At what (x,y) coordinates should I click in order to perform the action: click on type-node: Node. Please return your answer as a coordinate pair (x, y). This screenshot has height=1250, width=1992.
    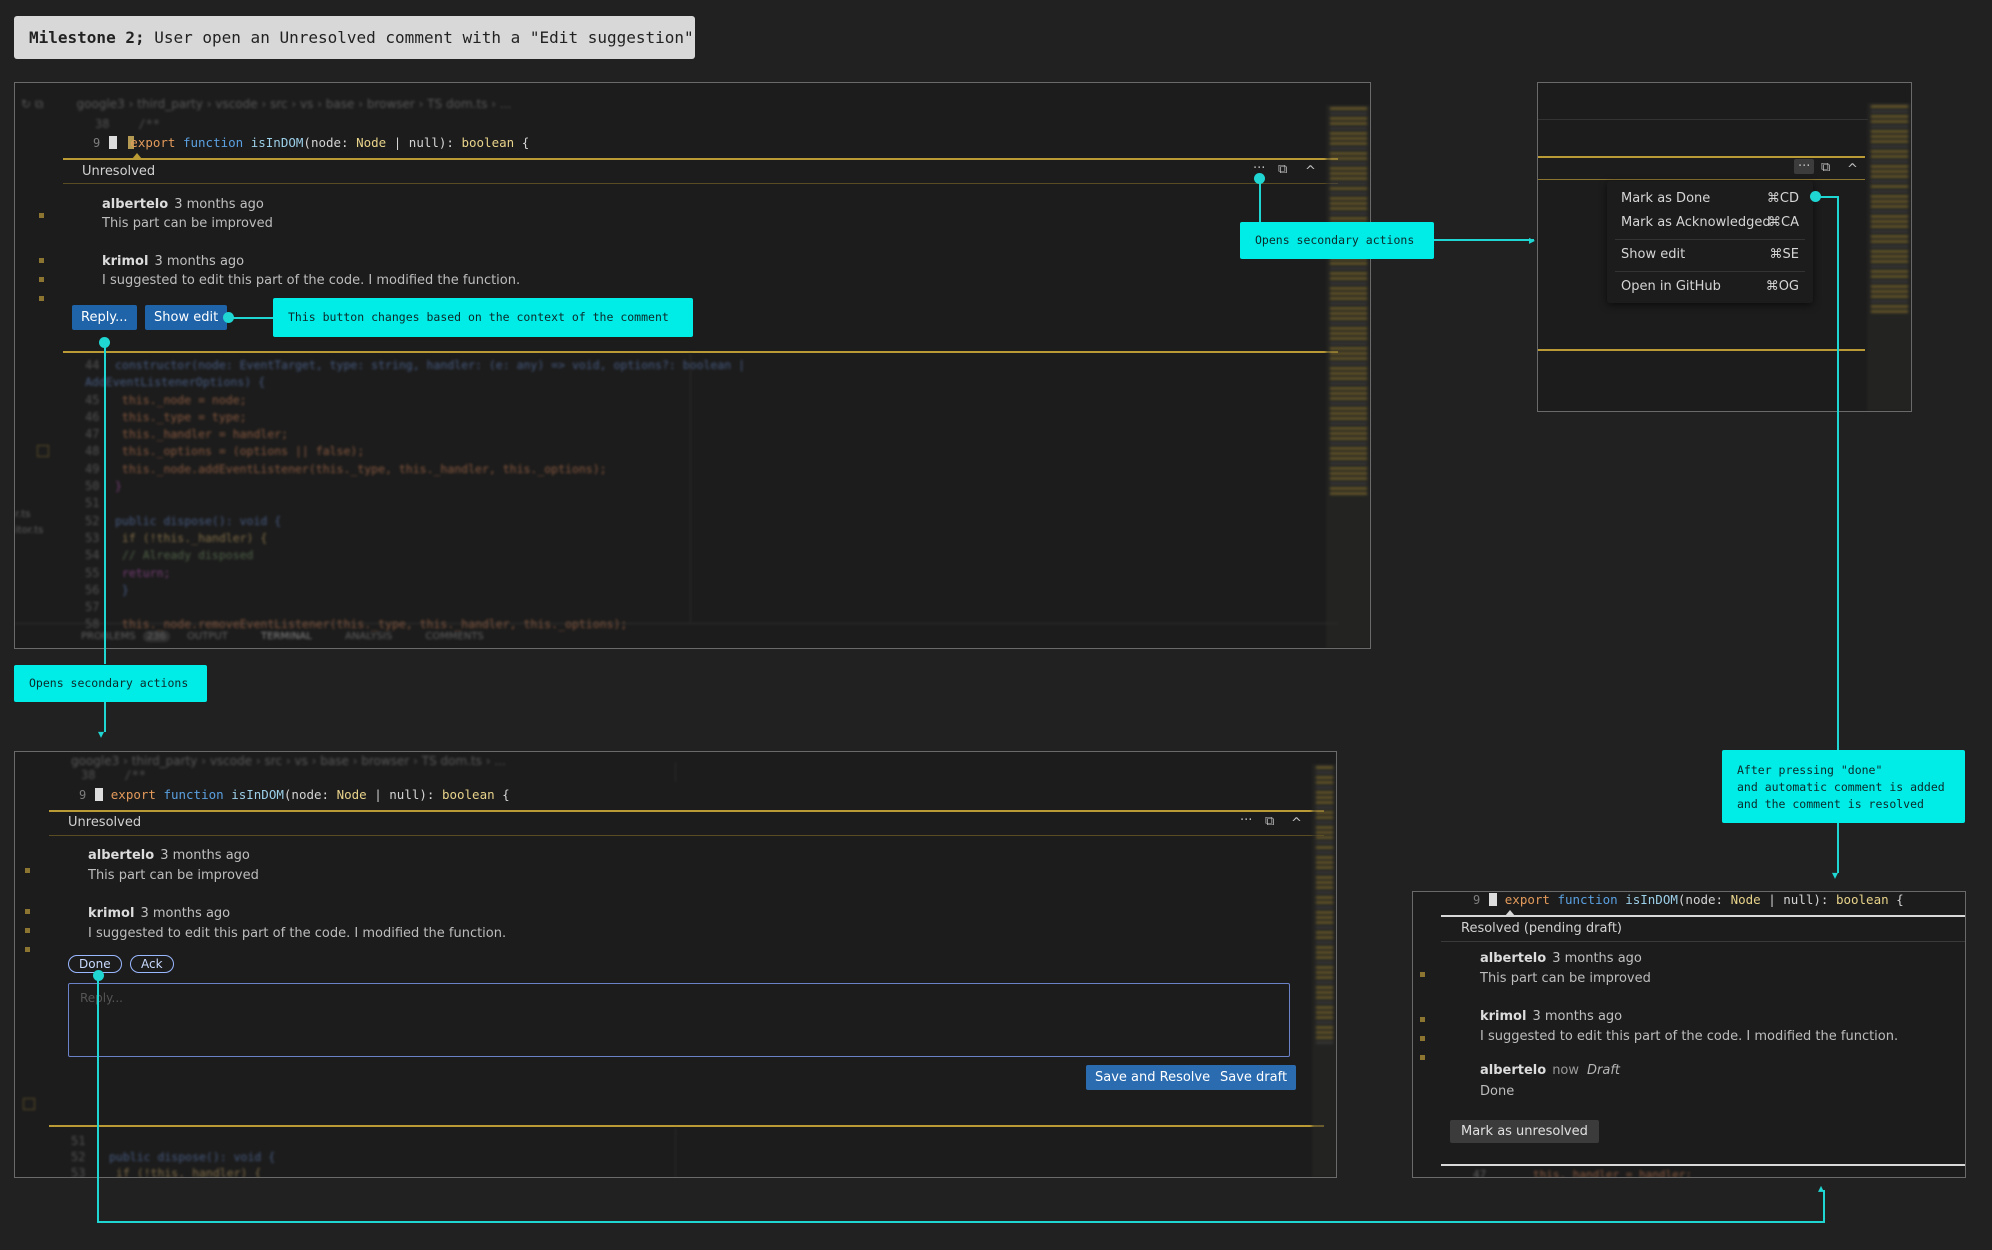
    Looking at the image, I should click on (351, 794).